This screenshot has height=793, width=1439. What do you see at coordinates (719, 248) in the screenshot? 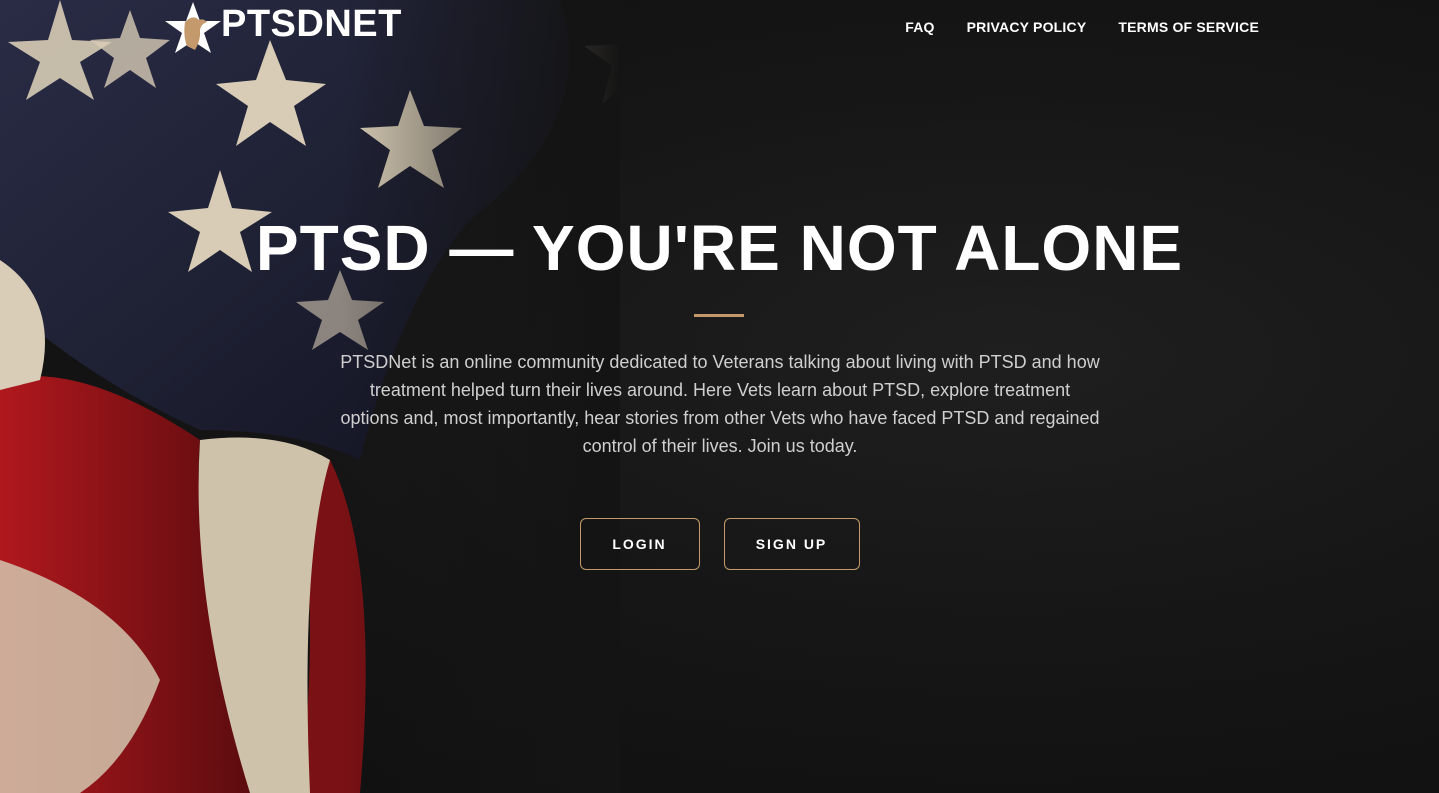
I see `hero-headline: PTSD — YOU'RE NOT ALONE` at bounding box center [719, 248].